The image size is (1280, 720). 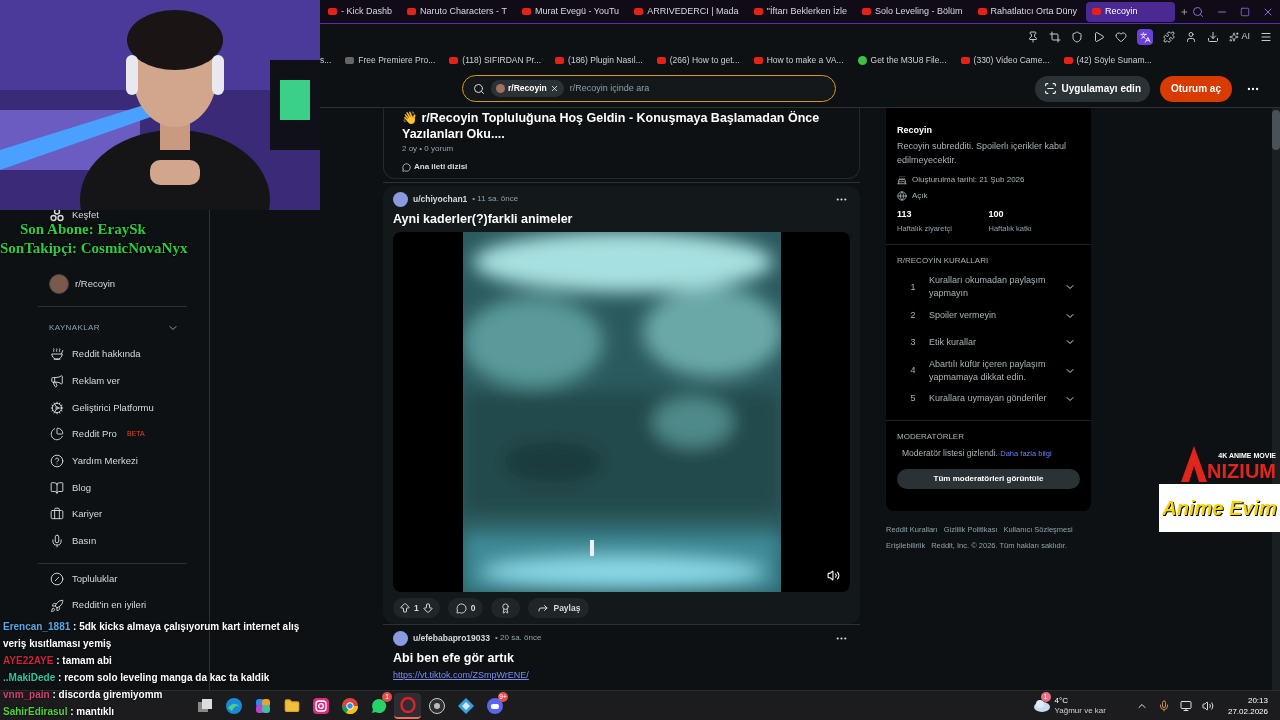 I want to click on browser-tab: Rahatlatıcı Orta Düny, so click(x=1027, y=11).